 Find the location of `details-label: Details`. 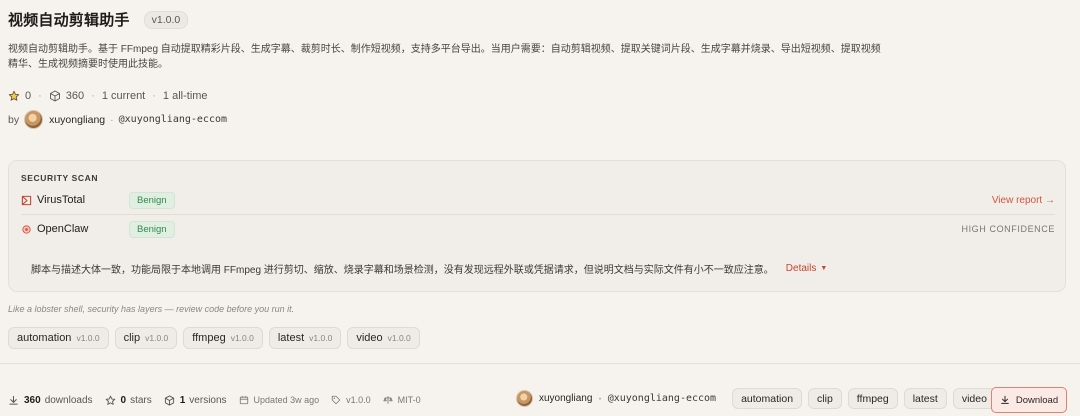

details-label: Details is located at coordinates (801, 268).